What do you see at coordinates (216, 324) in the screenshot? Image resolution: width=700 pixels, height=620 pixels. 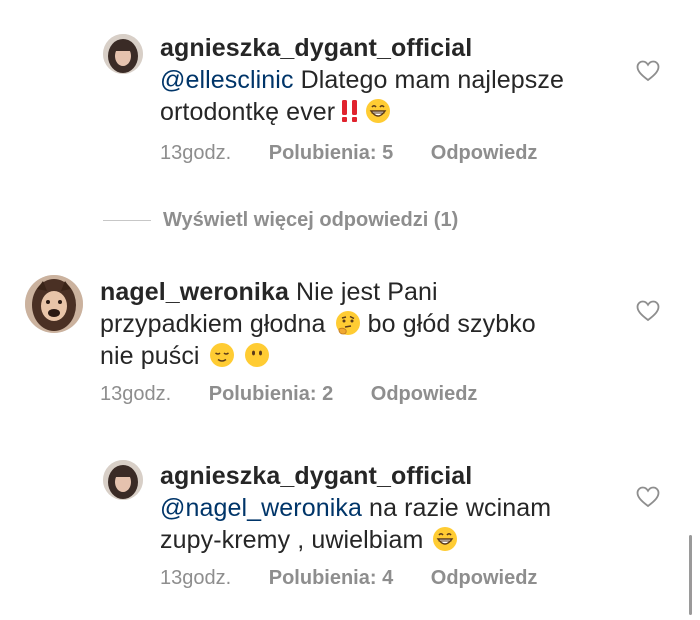 I see `comment-text: przypadkiem głodna` at bounding box center [216, 324].